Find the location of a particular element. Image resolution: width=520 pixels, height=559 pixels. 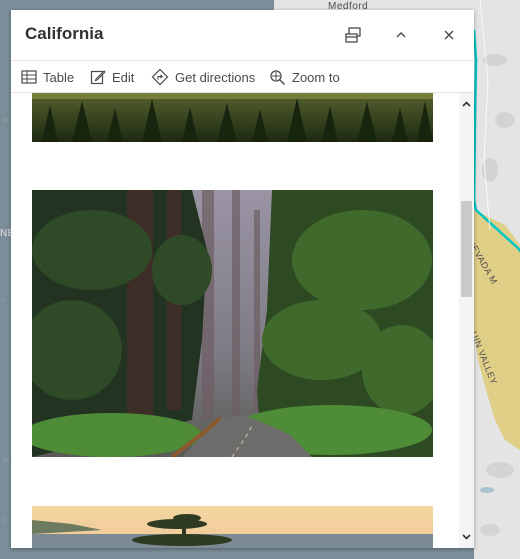

dock-icon is located at coordinates (353, 35).